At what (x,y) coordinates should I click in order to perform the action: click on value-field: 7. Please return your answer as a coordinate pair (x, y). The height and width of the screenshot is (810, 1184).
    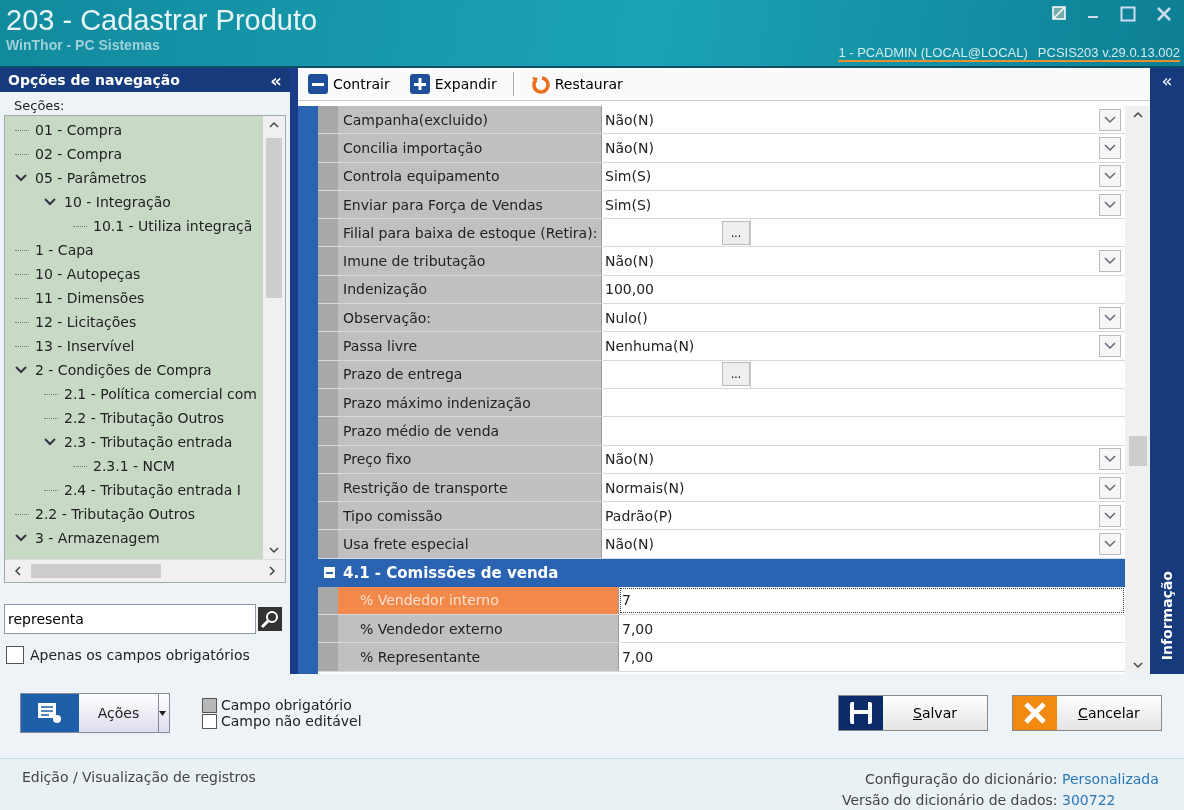
    Looking at the image, I should click on (872, 600).